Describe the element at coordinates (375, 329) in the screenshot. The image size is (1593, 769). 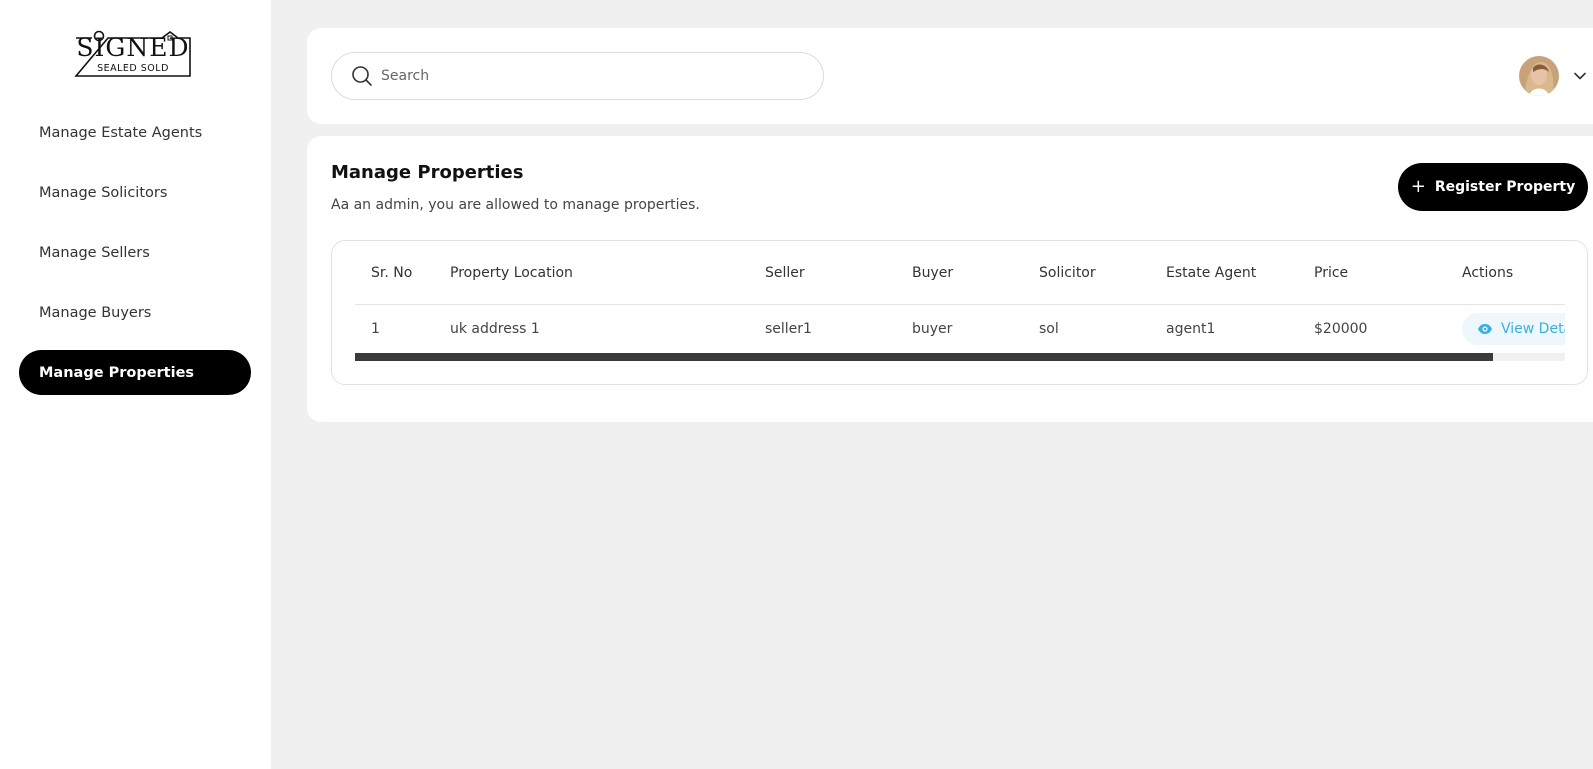
I see `cell-sr-no: 1` at that location.